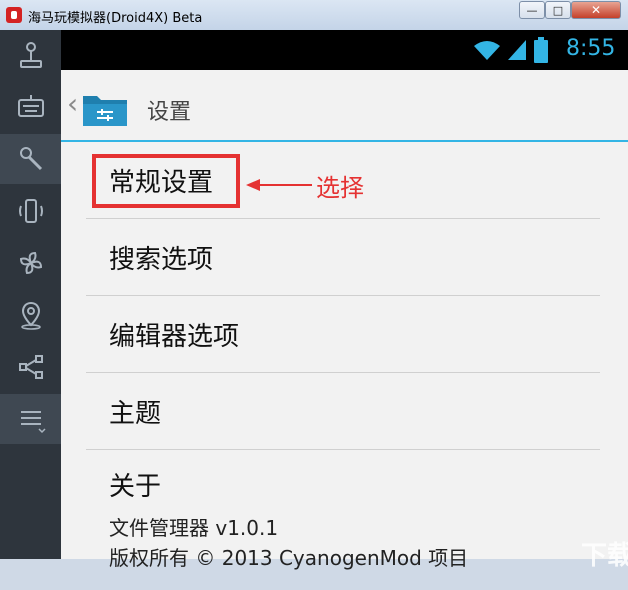 The image size is (628, 590). What do you see at coordinates (194, 528) in the screenshot?
I see `app-version-text: 文件管理器 v1.0.1` at bounding box center [194, 528].